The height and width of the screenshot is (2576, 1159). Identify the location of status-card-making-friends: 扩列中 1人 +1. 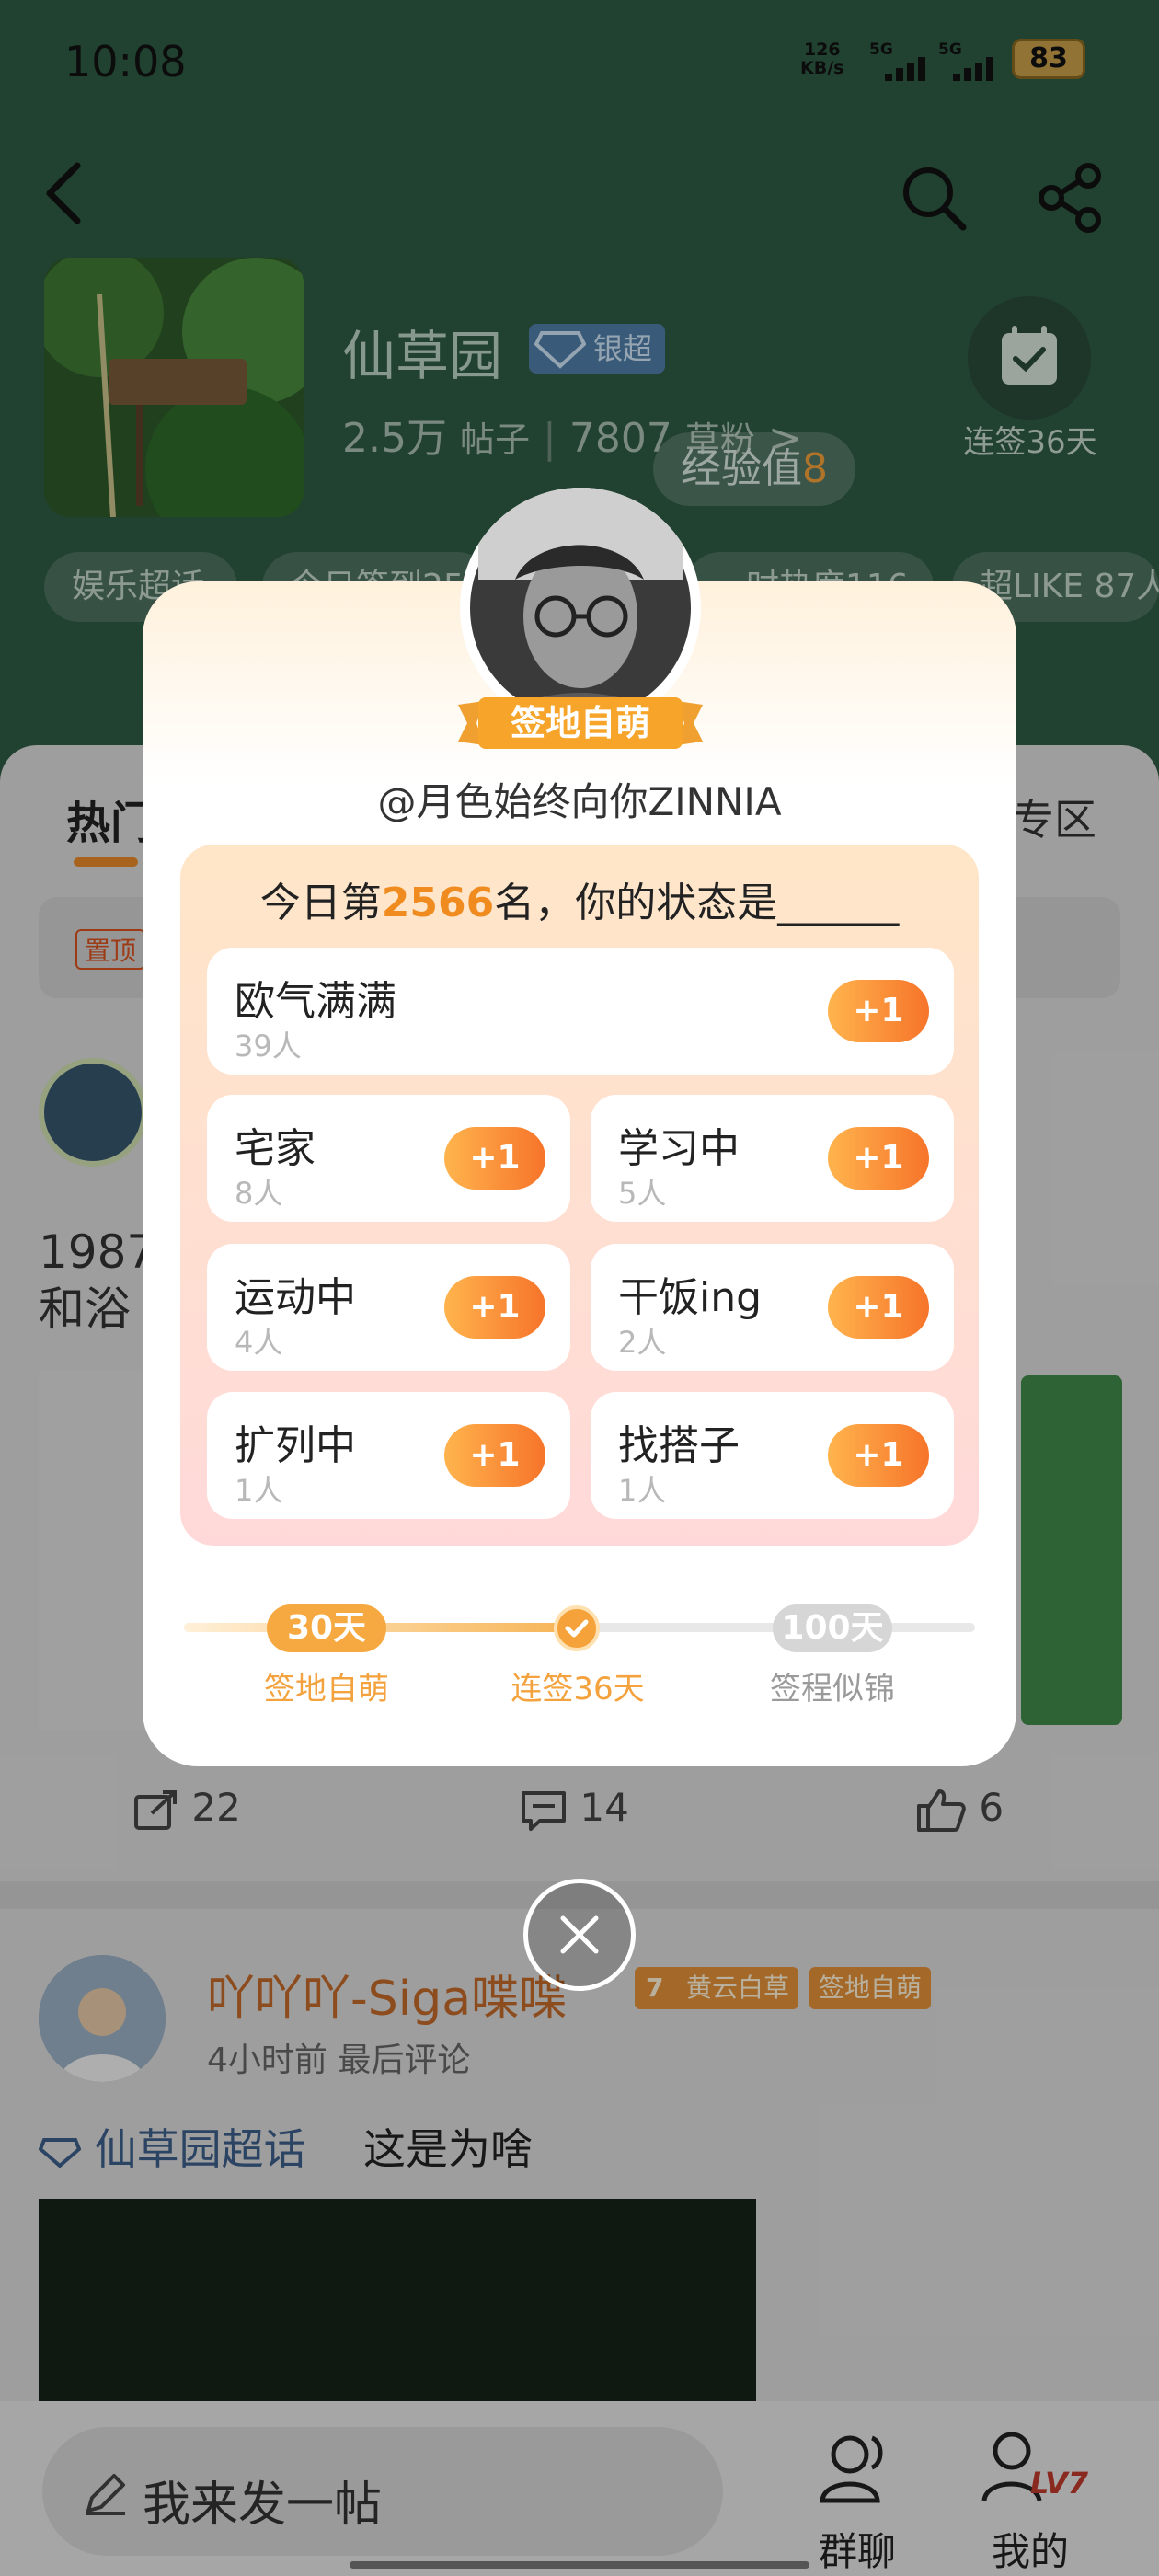
(388, 1455).